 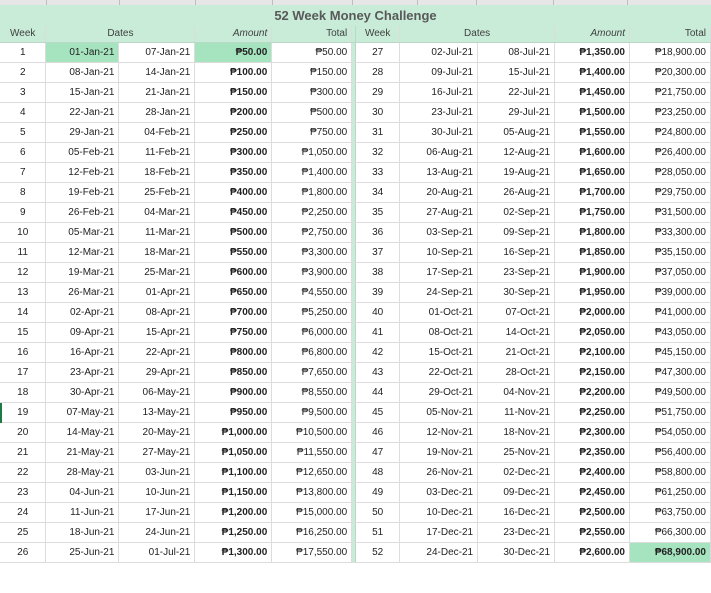 I want to click on amount-cell: ₱2,550.00, so click(x=592, y=532).